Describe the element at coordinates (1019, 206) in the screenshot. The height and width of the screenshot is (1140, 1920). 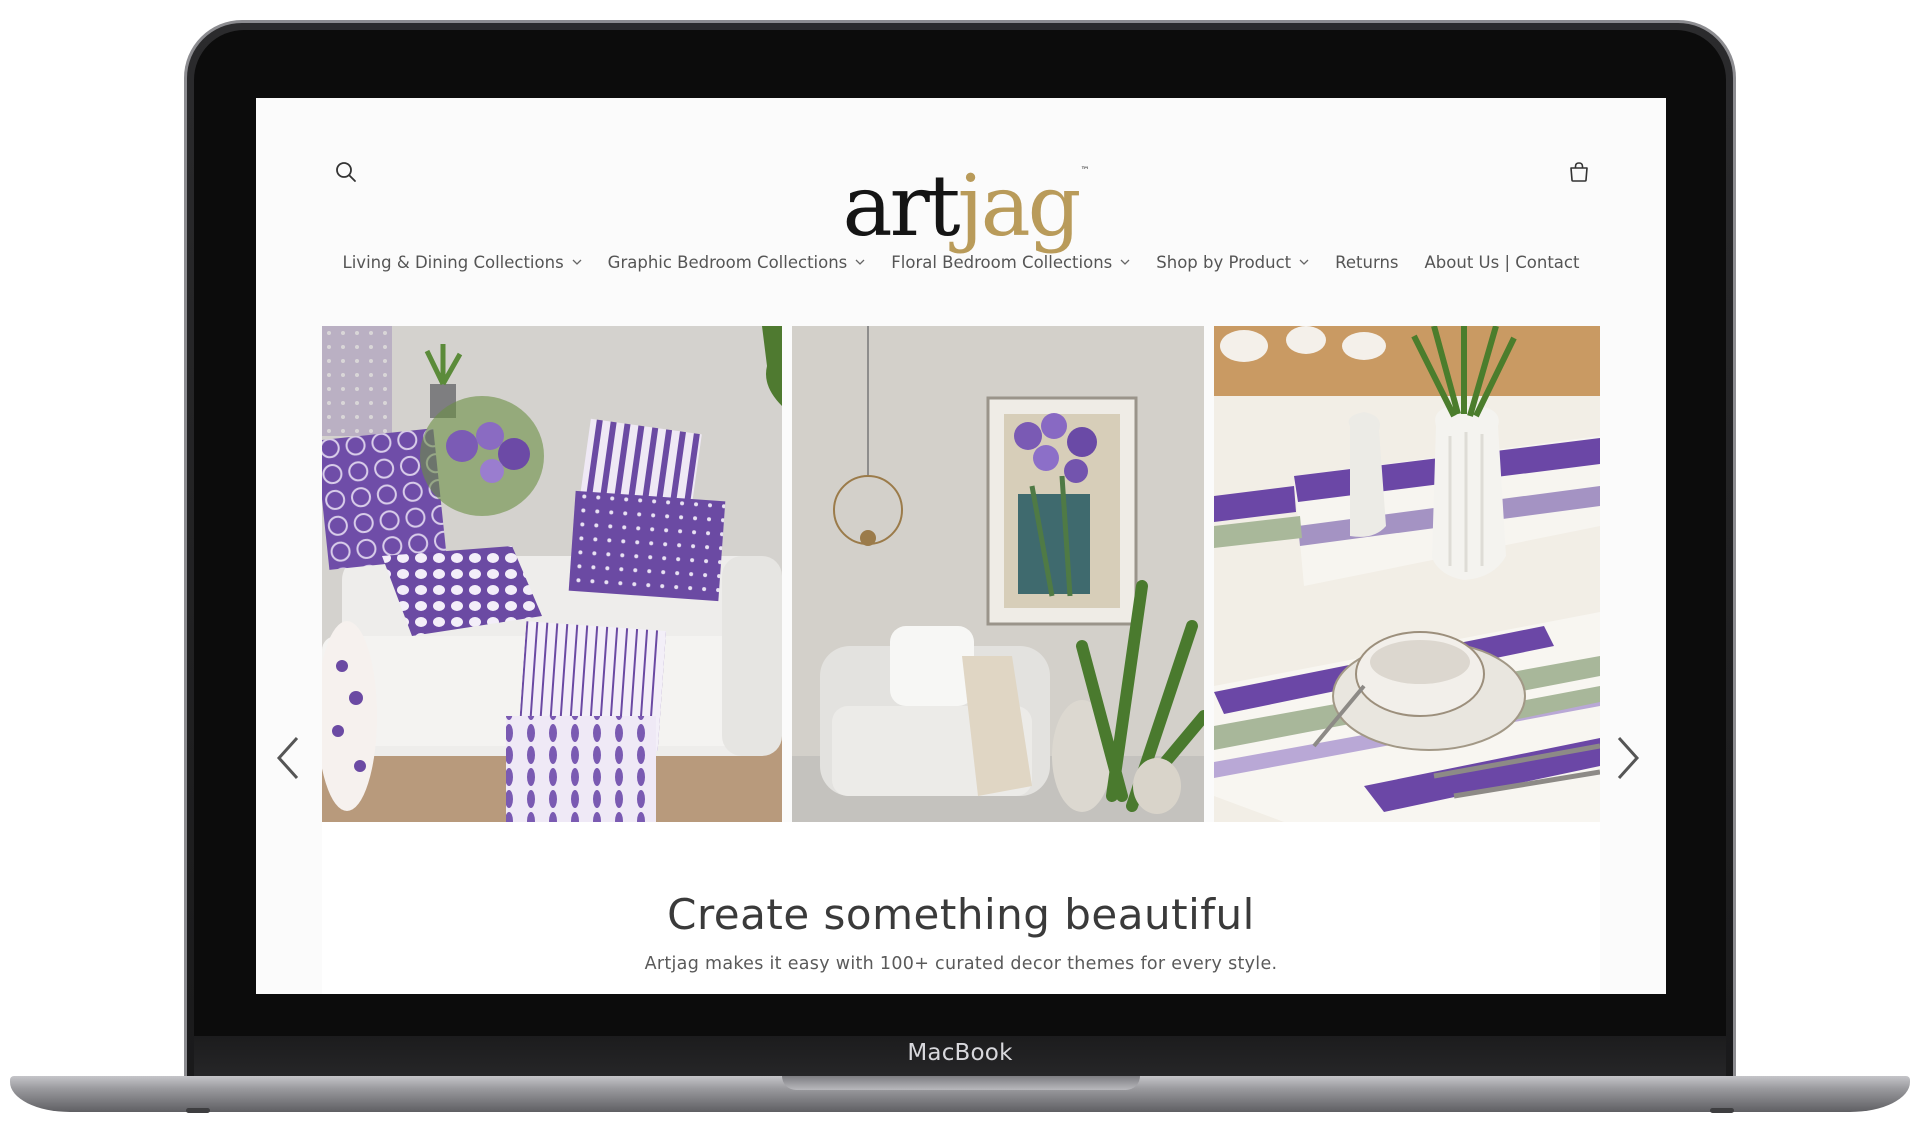
I see `logo-text-jag: jag` at that location.